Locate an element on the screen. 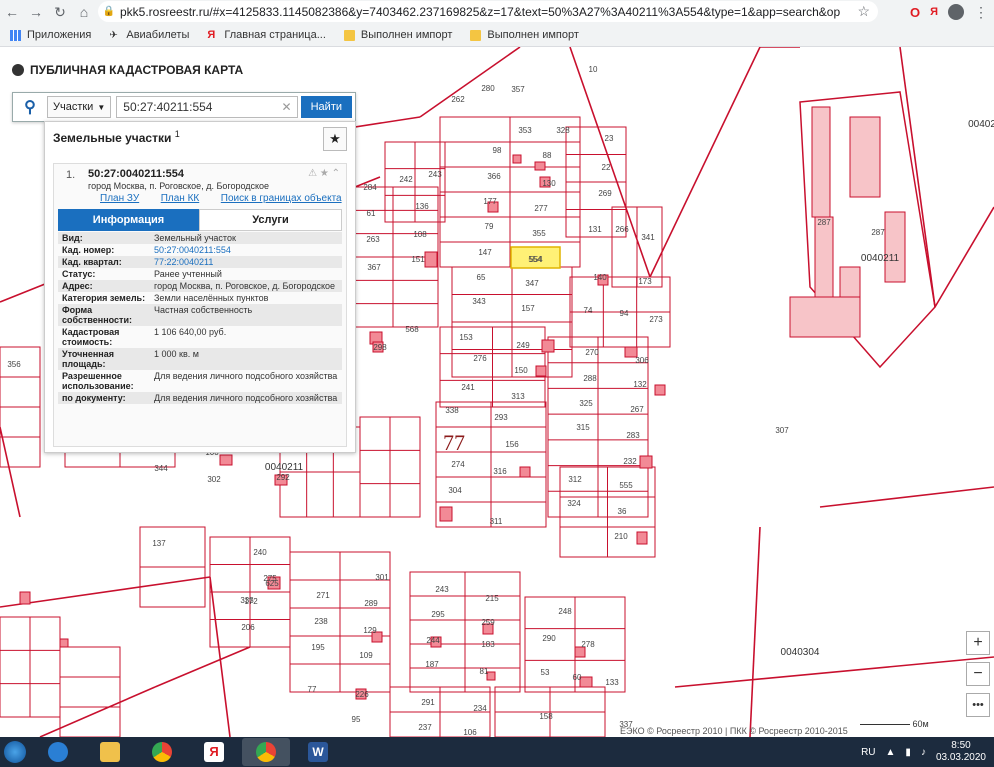  map-label: 307 is located at coordinates (782, 430).